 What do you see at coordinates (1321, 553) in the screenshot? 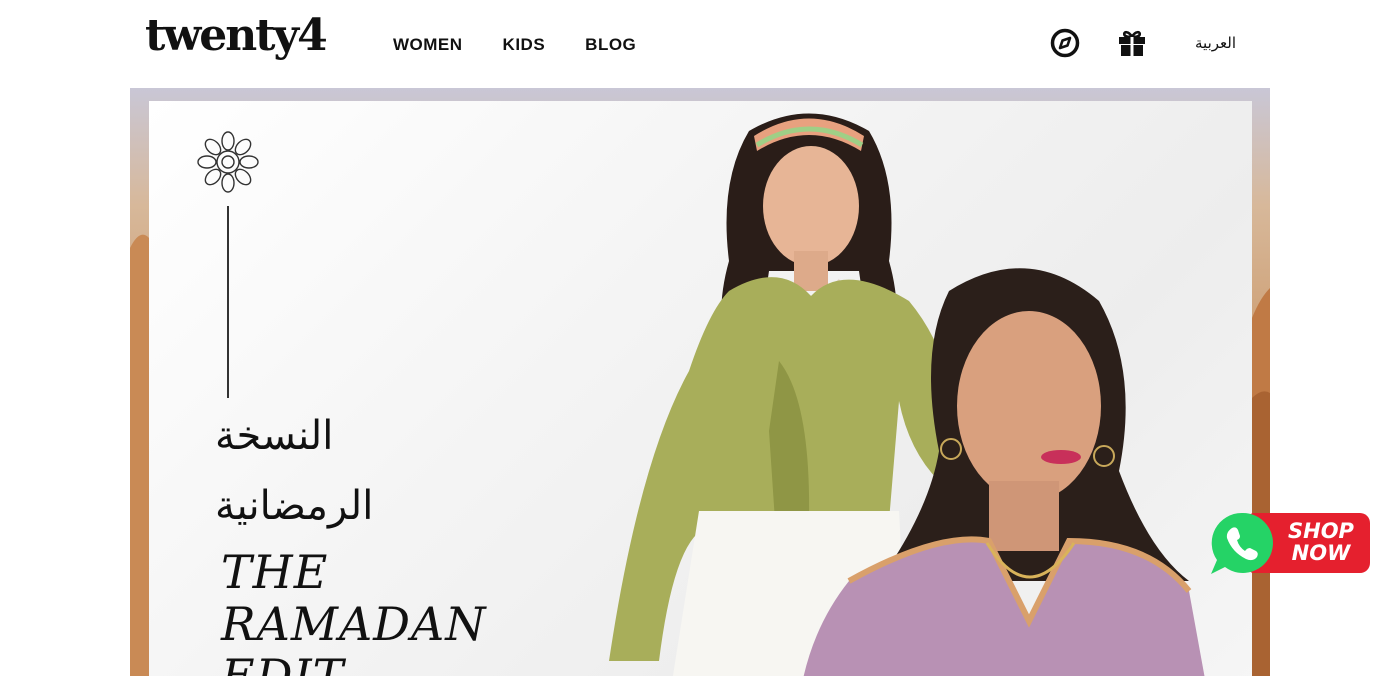
I see `shop-now-line-2: NOW` at bounding box center [1321, 553].